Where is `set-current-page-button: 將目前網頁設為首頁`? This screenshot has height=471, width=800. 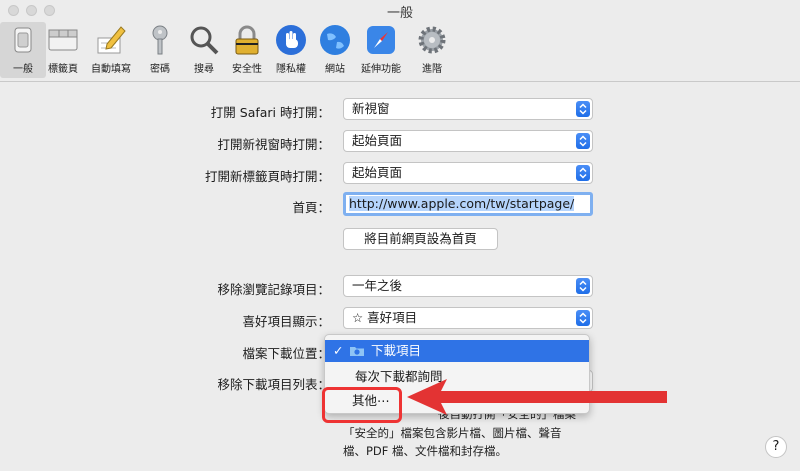
set-current-page-button: 將目前網頁設為首頁 is located at coordinates (420, 239).